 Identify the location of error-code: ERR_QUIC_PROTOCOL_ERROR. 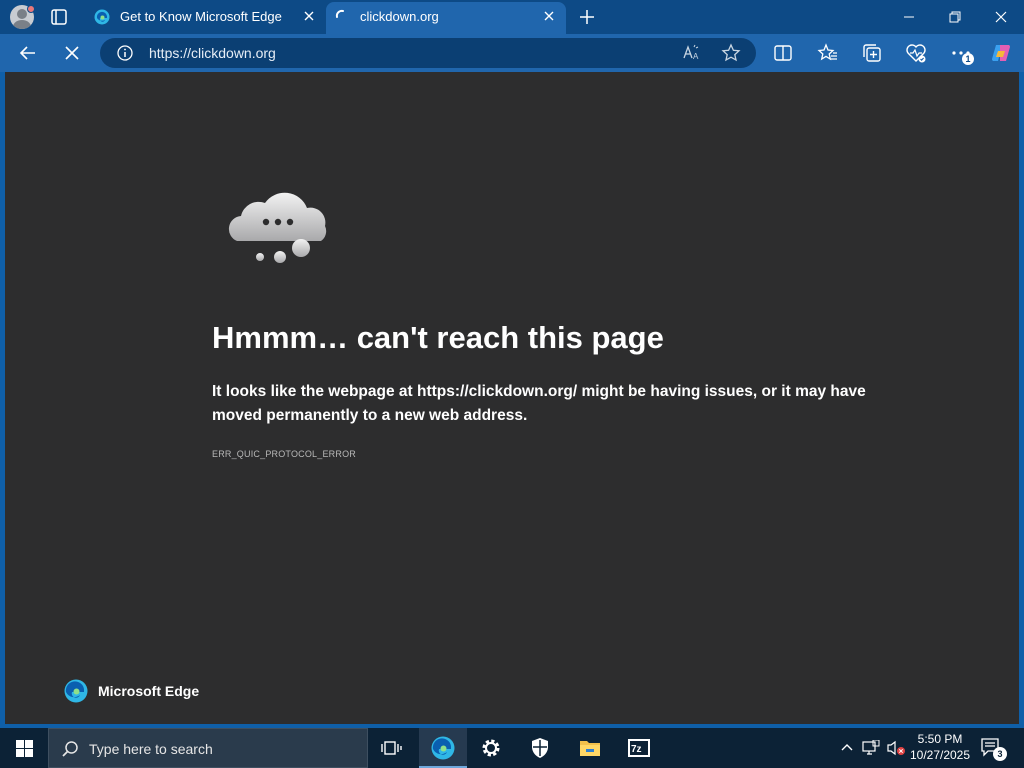
(284, 454).